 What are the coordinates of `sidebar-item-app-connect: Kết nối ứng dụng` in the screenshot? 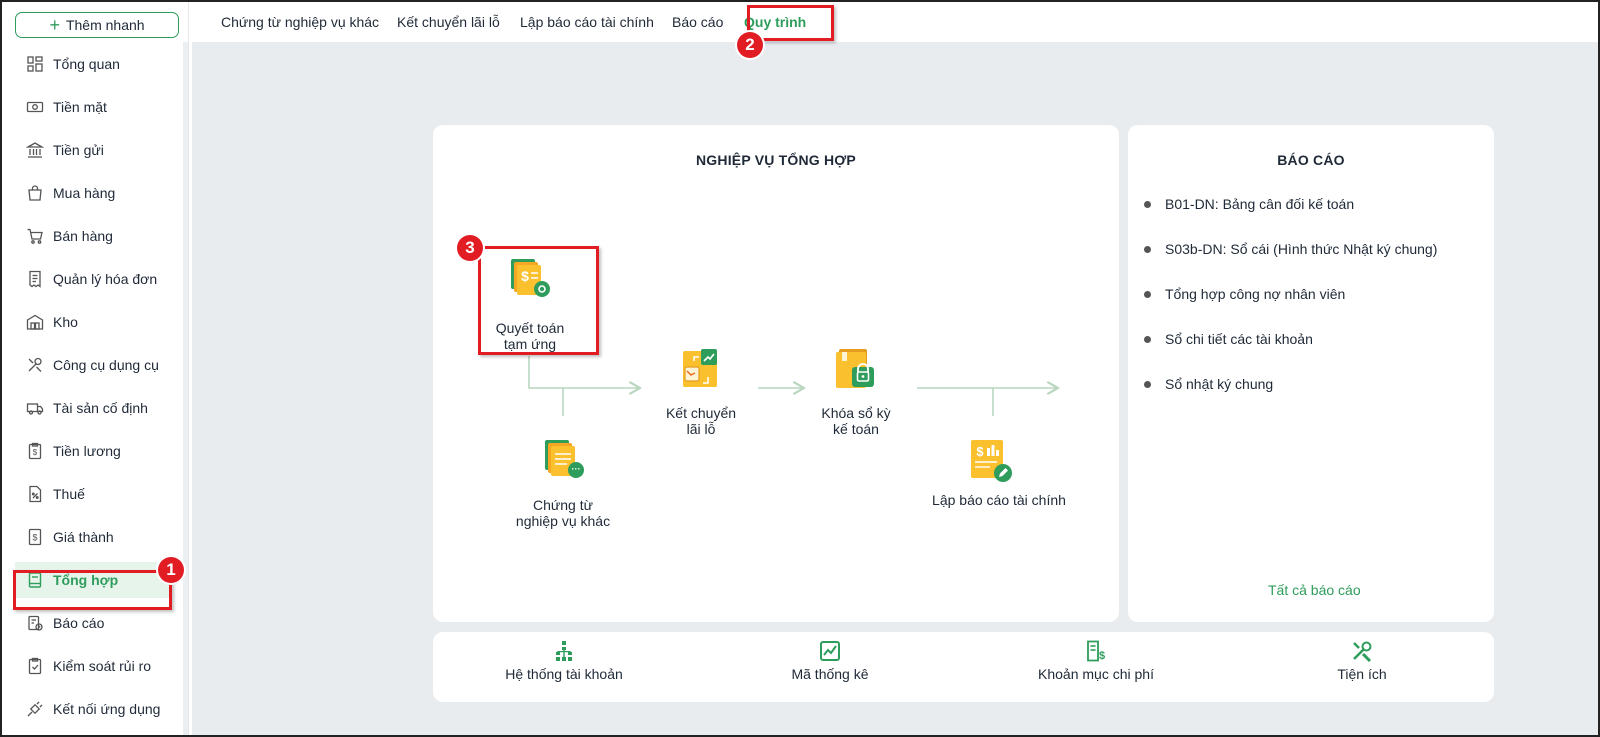 It's located at (92, 709).